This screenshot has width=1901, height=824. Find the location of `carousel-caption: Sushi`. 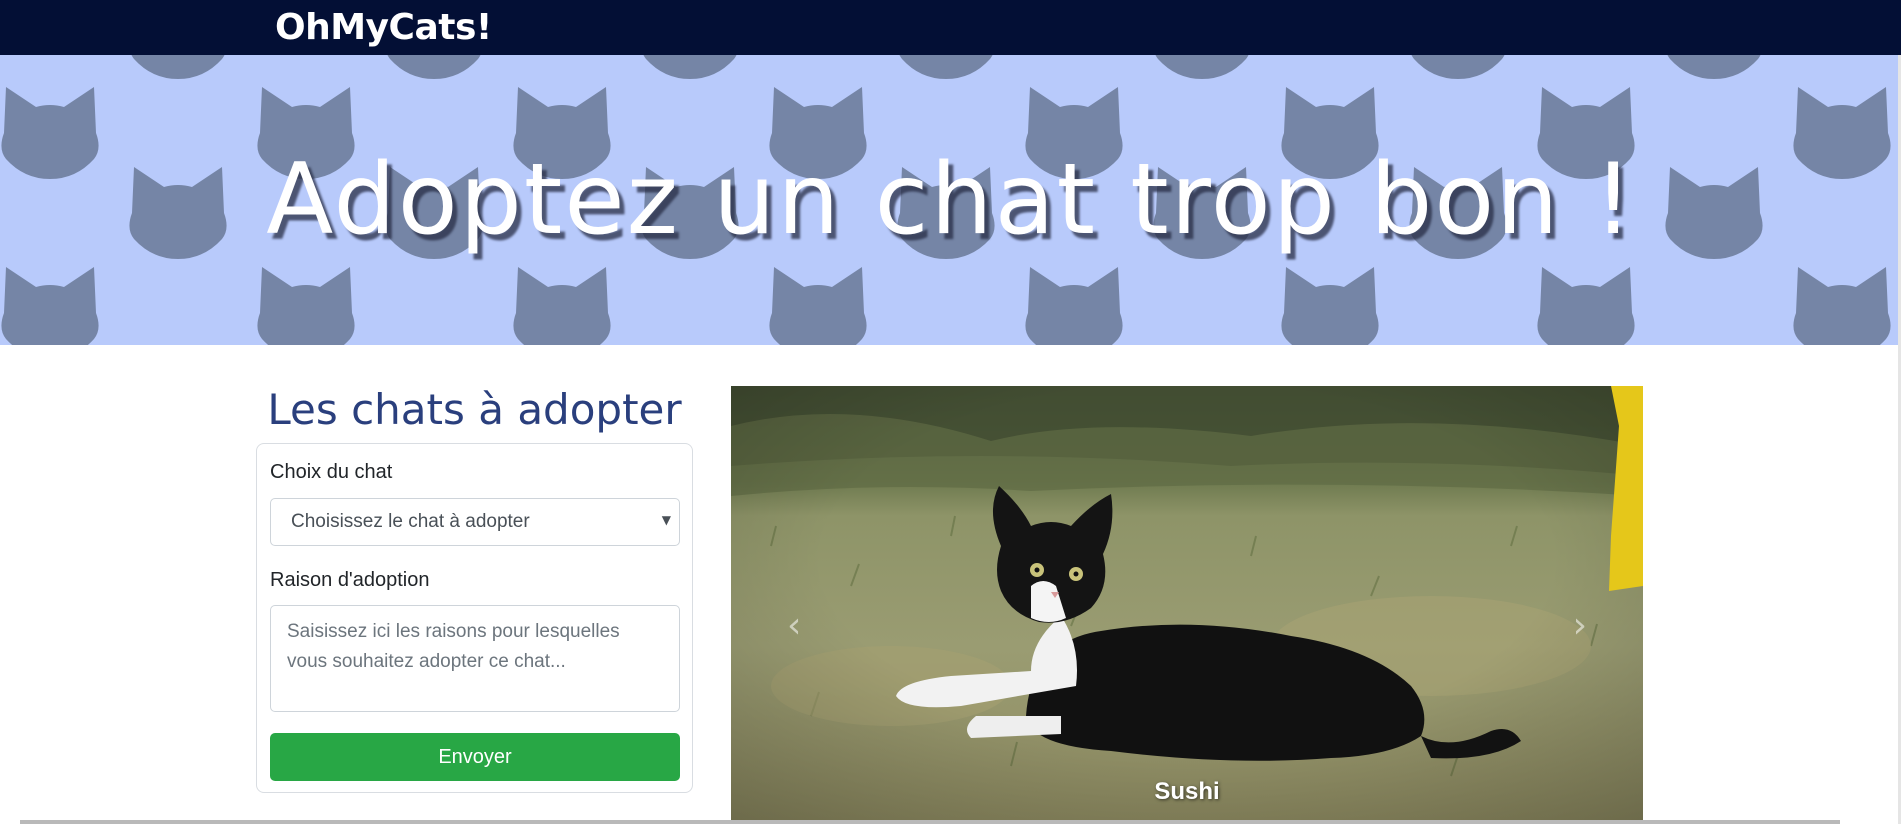

carousel-caption: Sushi is located at coordinates (1187, 791).